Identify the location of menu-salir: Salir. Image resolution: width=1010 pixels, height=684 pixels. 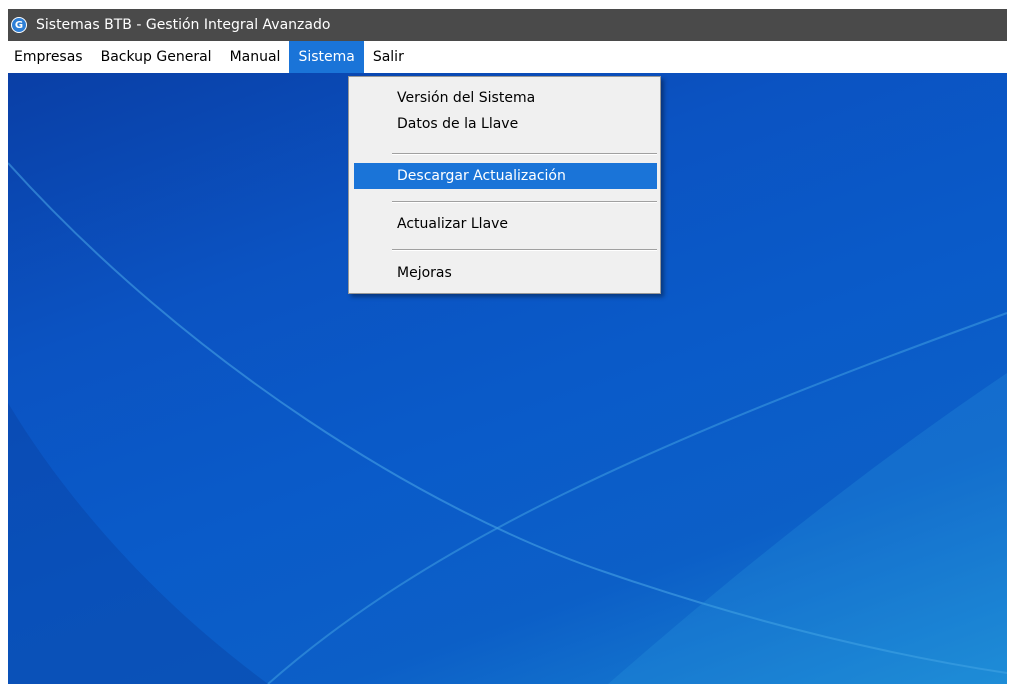
(388, 57).